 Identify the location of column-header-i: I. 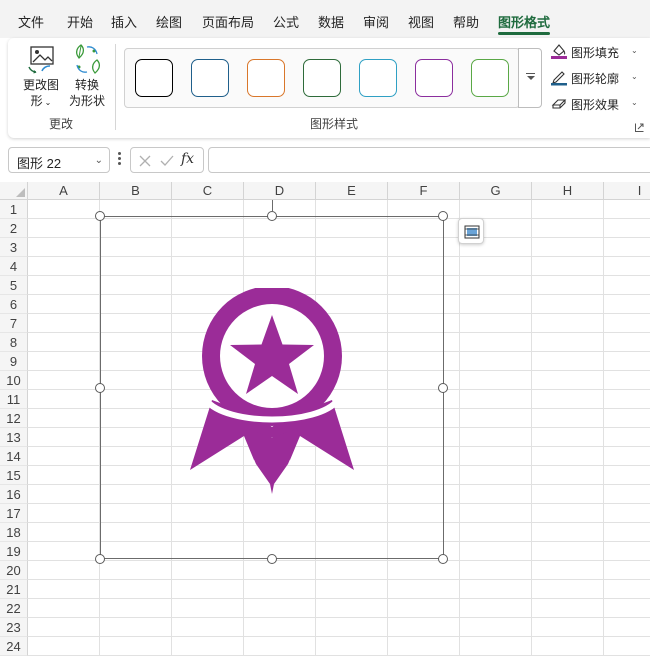
(627, 191).